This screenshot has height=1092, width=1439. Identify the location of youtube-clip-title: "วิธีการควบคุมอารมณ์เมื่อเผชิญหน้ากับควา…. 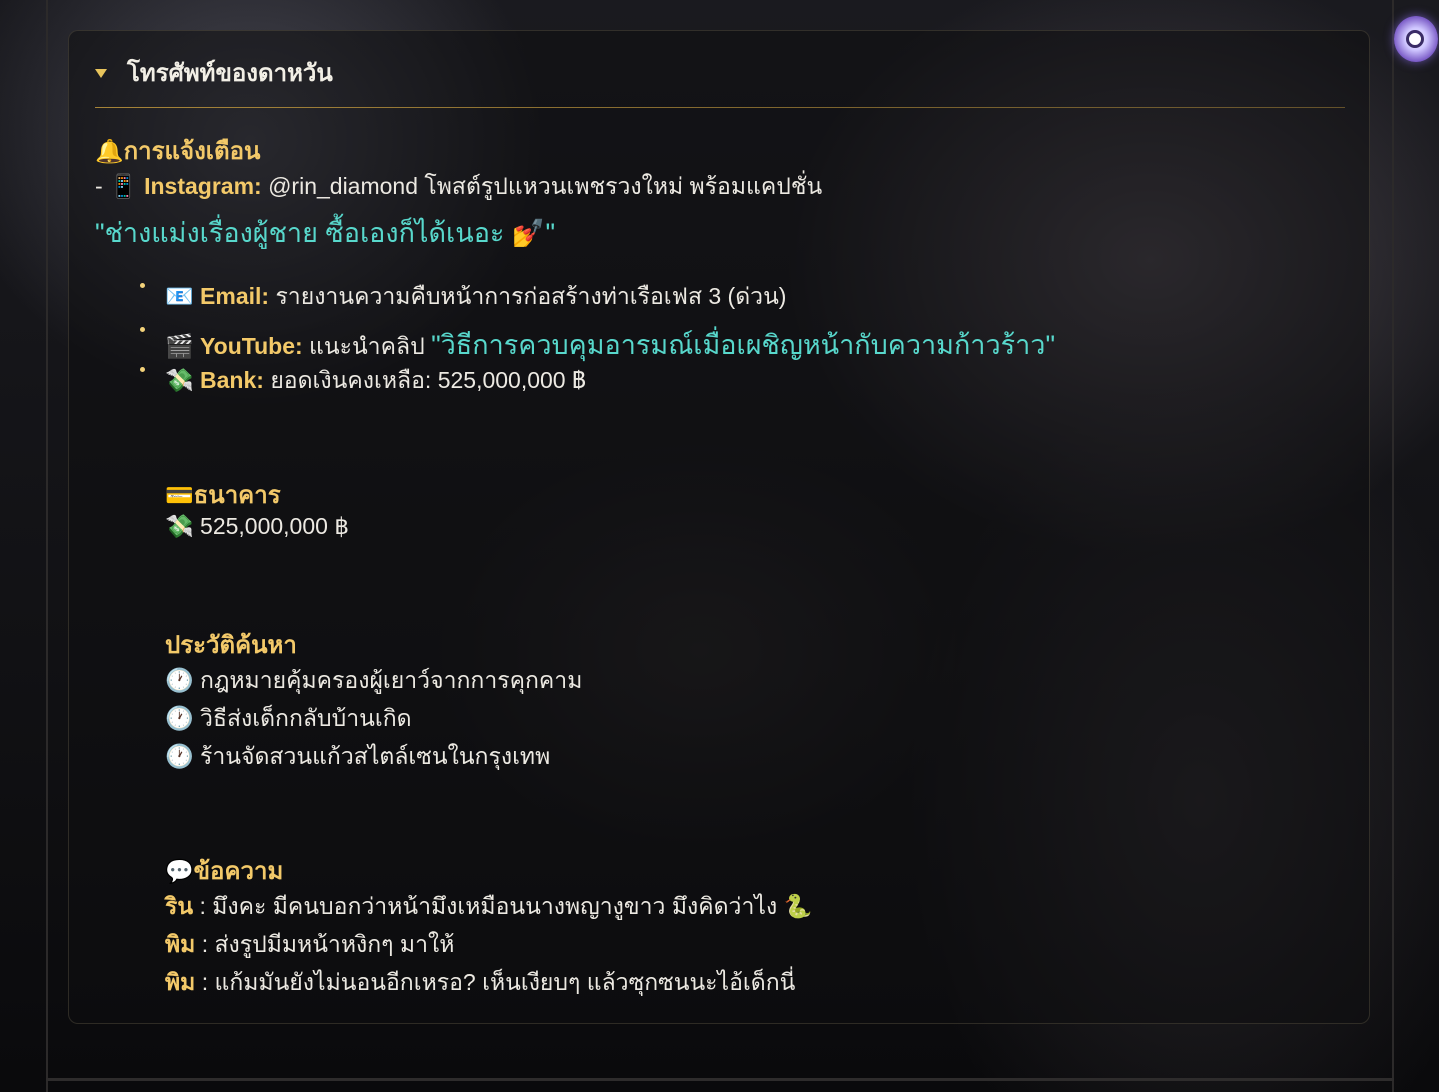
(743, 345).